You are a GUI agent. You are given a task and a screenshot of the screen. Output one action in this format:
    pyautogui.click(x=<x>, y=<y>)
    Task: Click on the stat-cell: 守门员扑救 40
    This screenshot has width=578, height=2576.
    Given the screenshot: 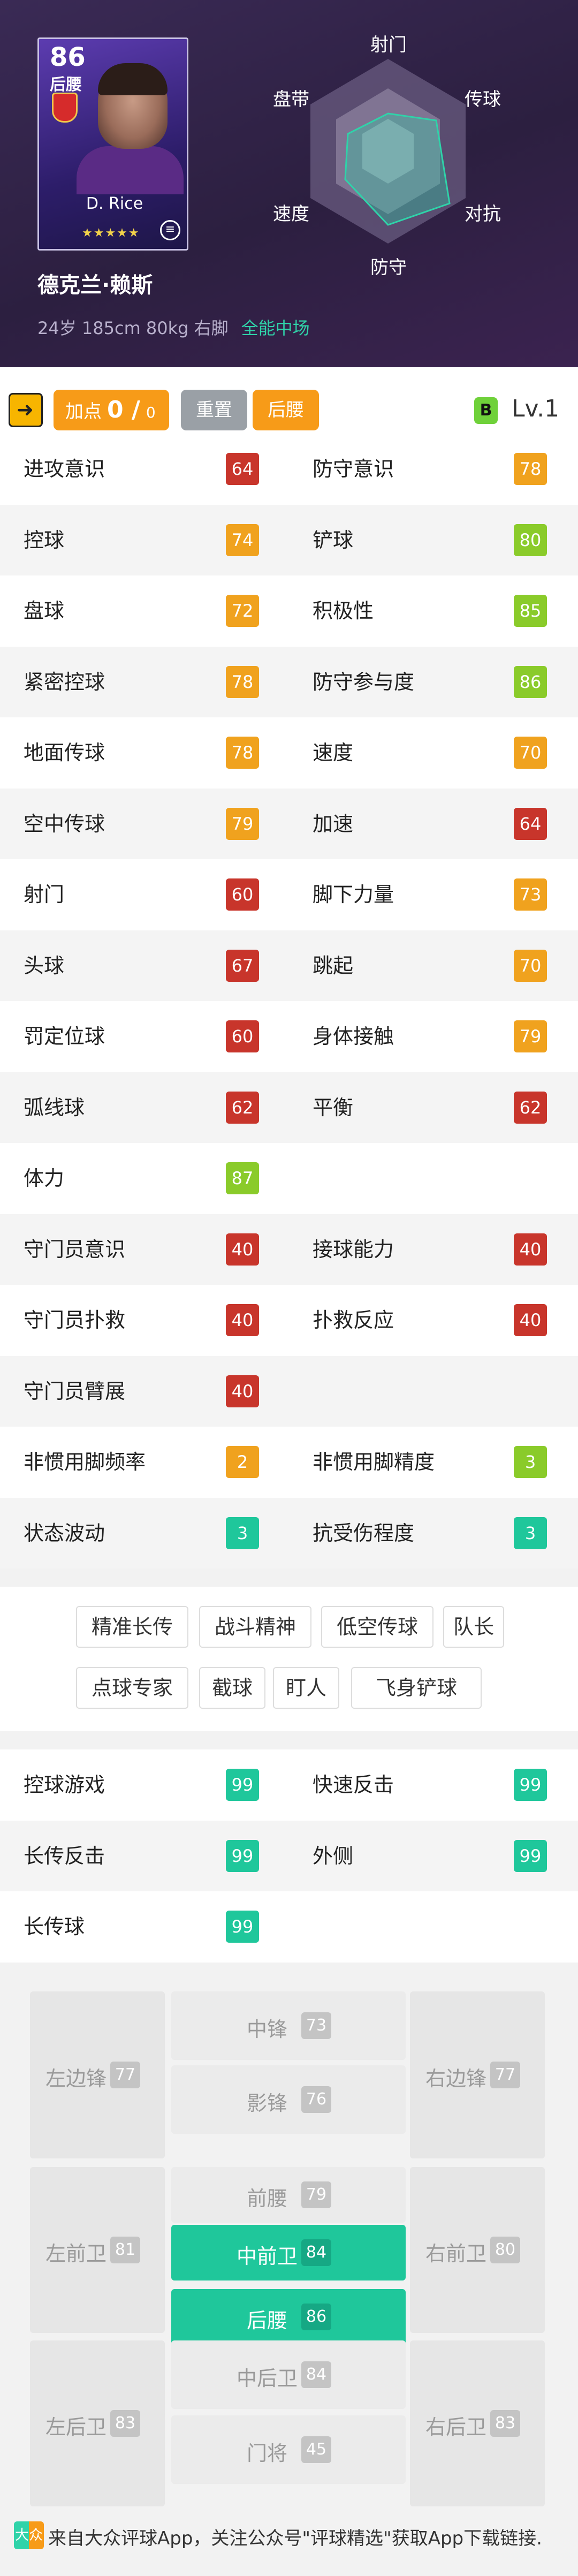 What is the action you would take?
    pyautogui.click(x=144, y=1320)
    